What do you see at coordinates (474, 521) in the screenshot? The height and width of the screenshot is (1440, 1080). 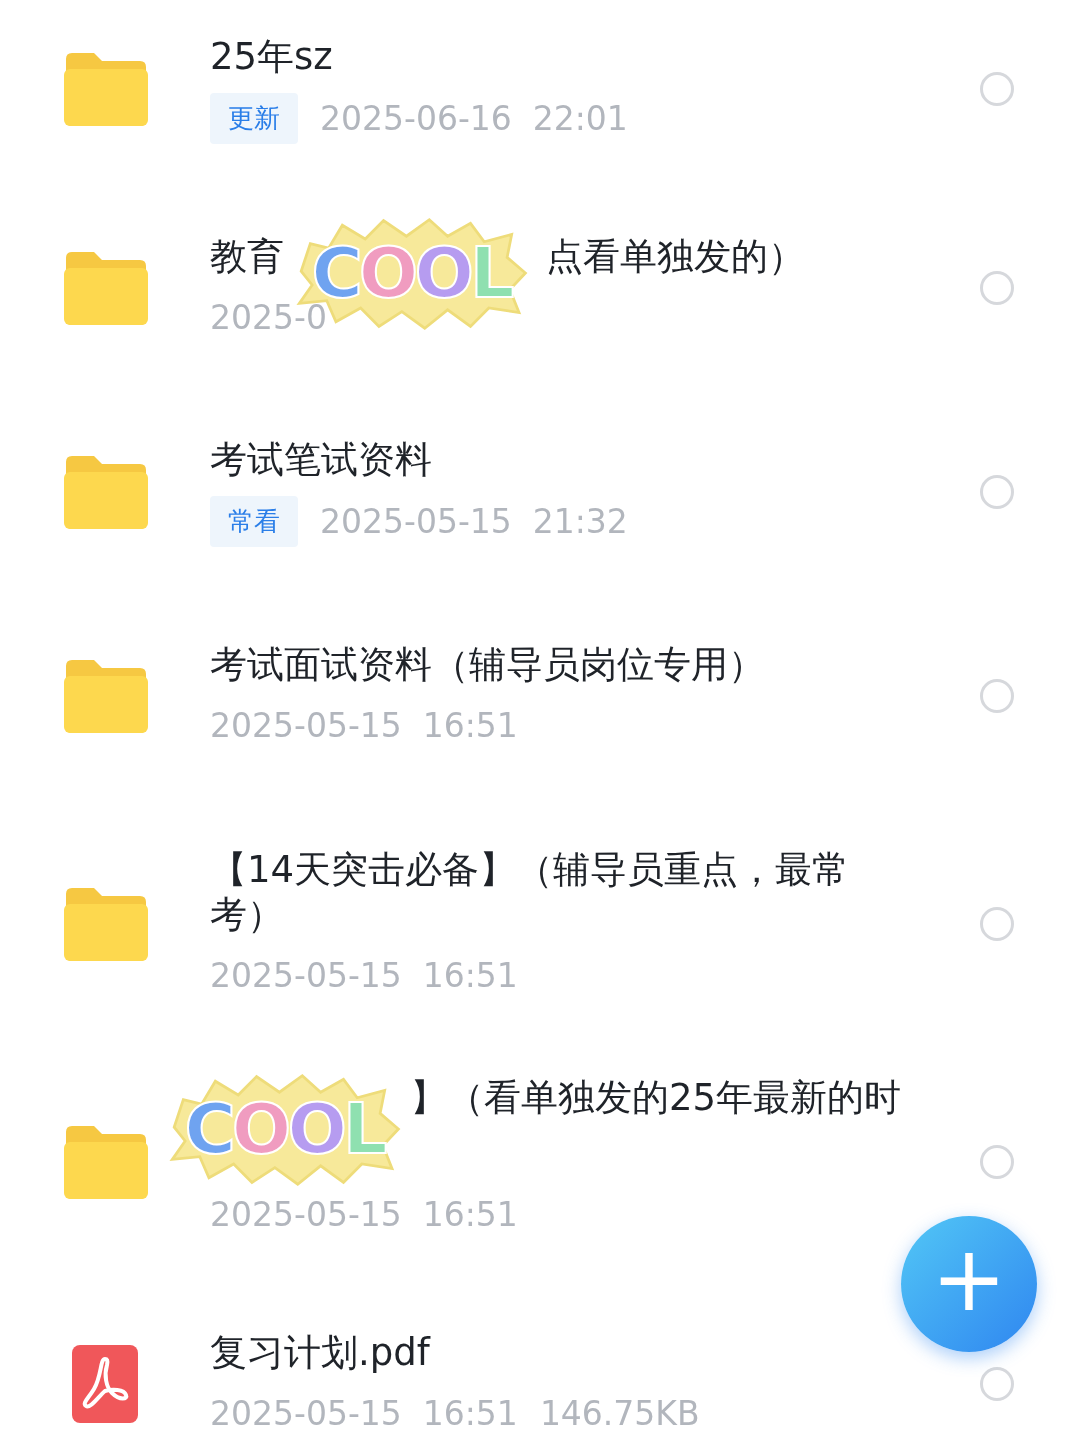 I see `modified-date: 2025-05-15 21:32` at bounding box center [474, 521].